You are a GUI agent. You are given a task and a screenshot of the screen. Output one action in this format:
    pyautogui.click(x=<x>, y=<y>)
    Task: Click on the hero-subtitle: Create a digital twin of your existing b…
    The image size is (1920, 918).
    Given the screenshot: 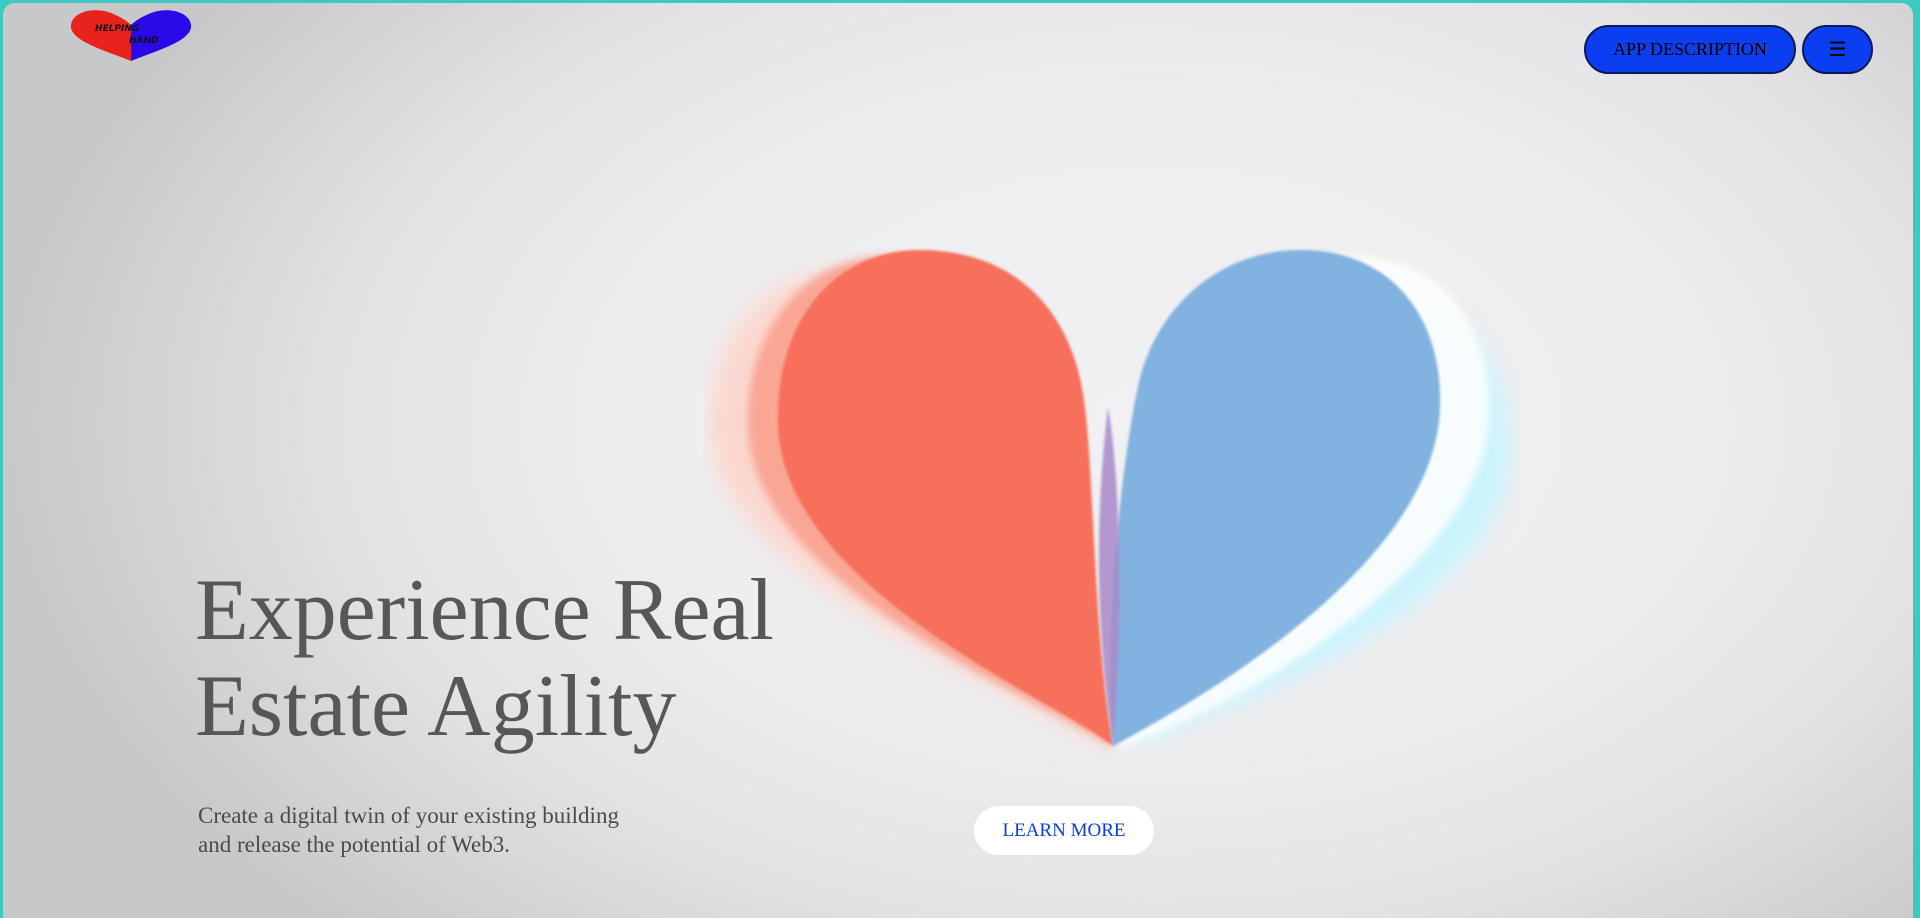 What is the action you would take?
    pyautogui.click(x=448, y=830)
    